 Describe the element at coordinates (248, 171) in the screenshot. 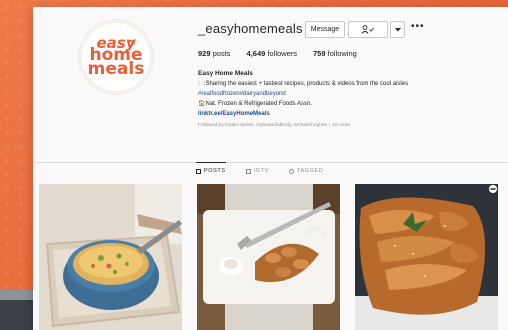

I see `tv-icon` at that location.